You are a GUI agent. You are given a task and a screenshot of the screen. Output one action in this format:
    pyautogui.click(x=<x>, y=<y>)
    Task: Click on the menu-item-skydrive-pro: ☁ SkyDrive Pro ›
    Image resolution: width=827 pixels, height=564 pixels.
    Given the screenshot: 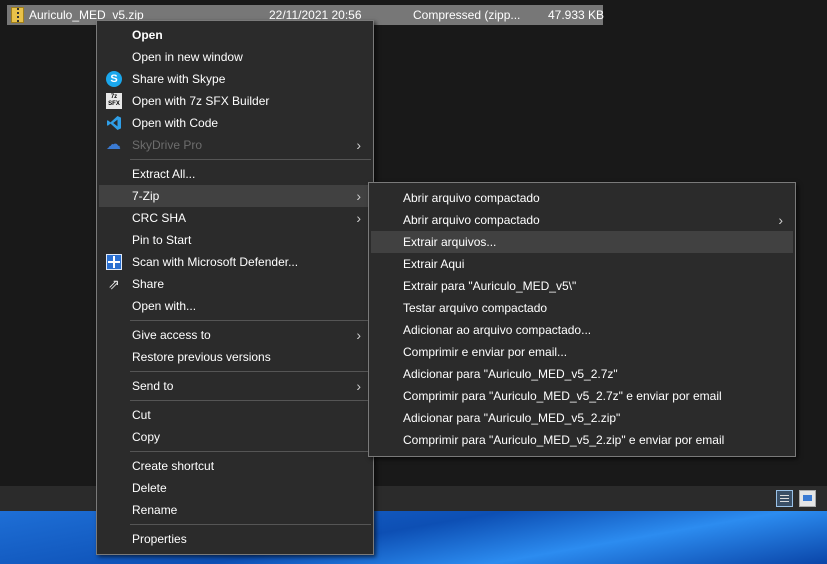 What is the action you would take?
    pyautogui.click(x=235, y=145)
    